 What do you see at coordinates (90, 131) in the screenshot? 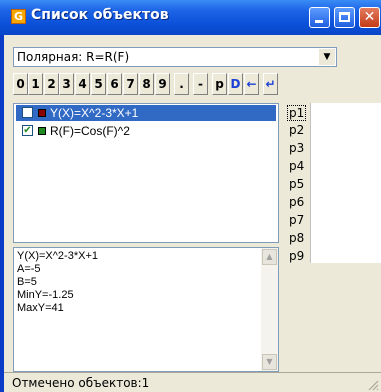
I see `object-label: R(F)=Cos(F)^2` at bounding box center [90, 131].